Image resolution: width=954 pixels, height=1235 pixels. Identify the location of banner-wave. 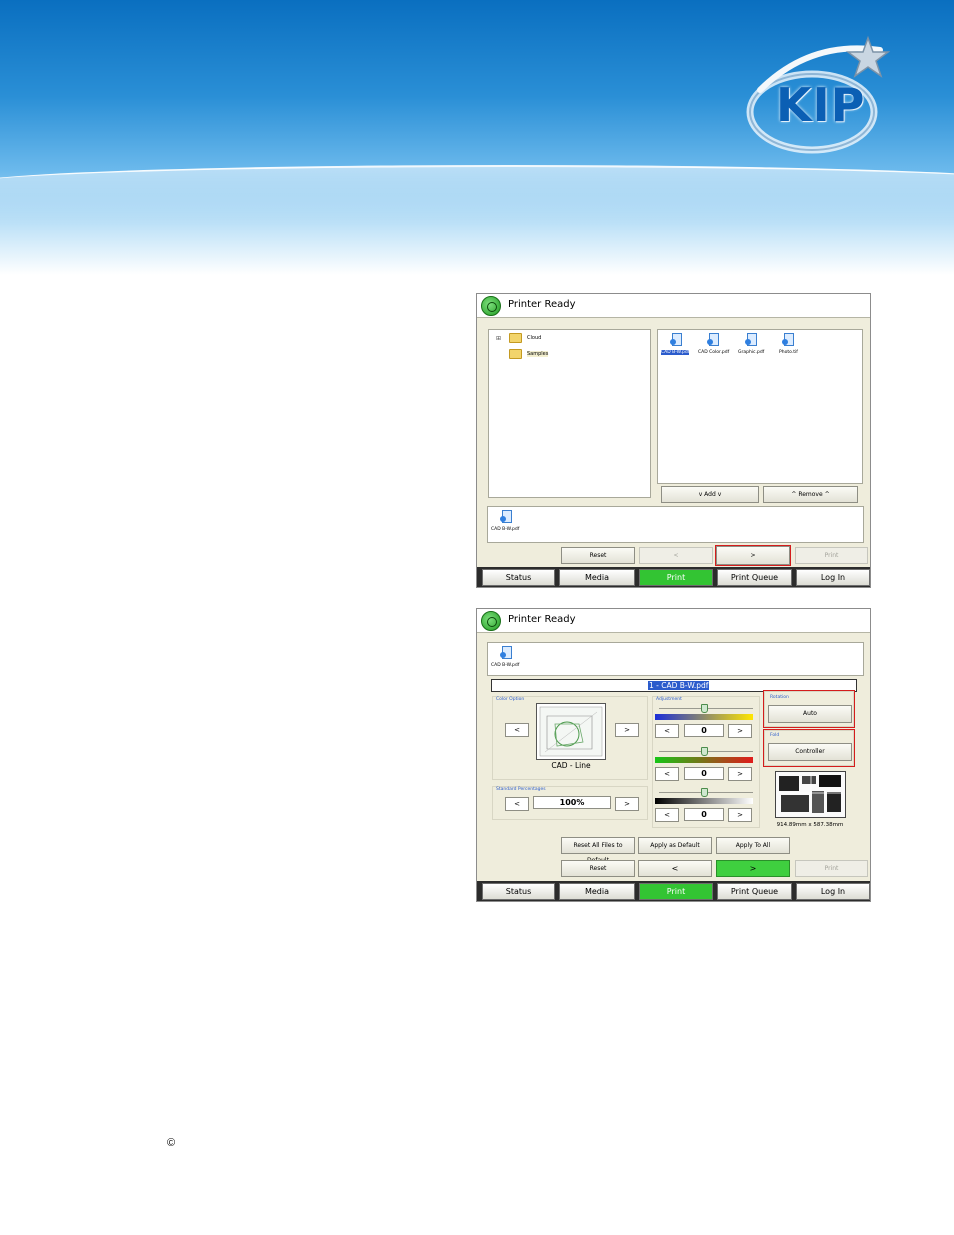
(477, 195).